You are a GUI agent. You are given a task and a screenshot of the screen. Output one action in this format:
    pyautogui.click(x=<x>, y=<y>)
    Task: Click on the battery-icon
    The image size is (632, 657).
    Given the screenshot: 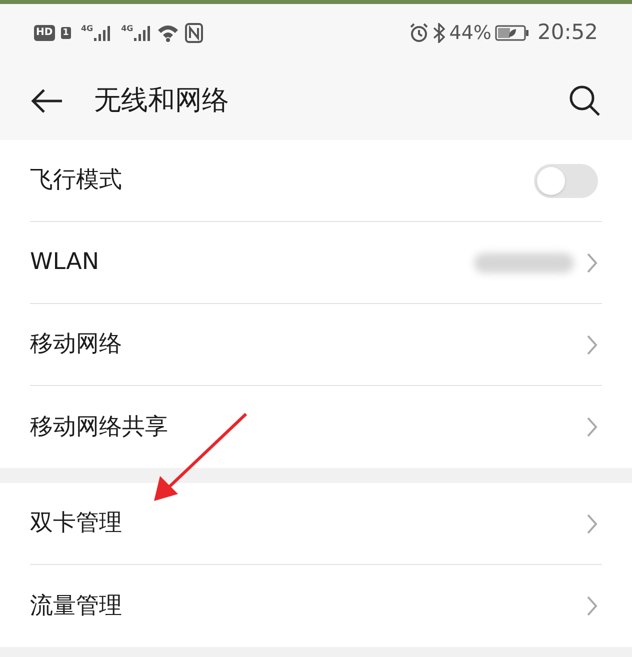 What is the action you would take?
    pyautogui.click(x=512, y=33)
    